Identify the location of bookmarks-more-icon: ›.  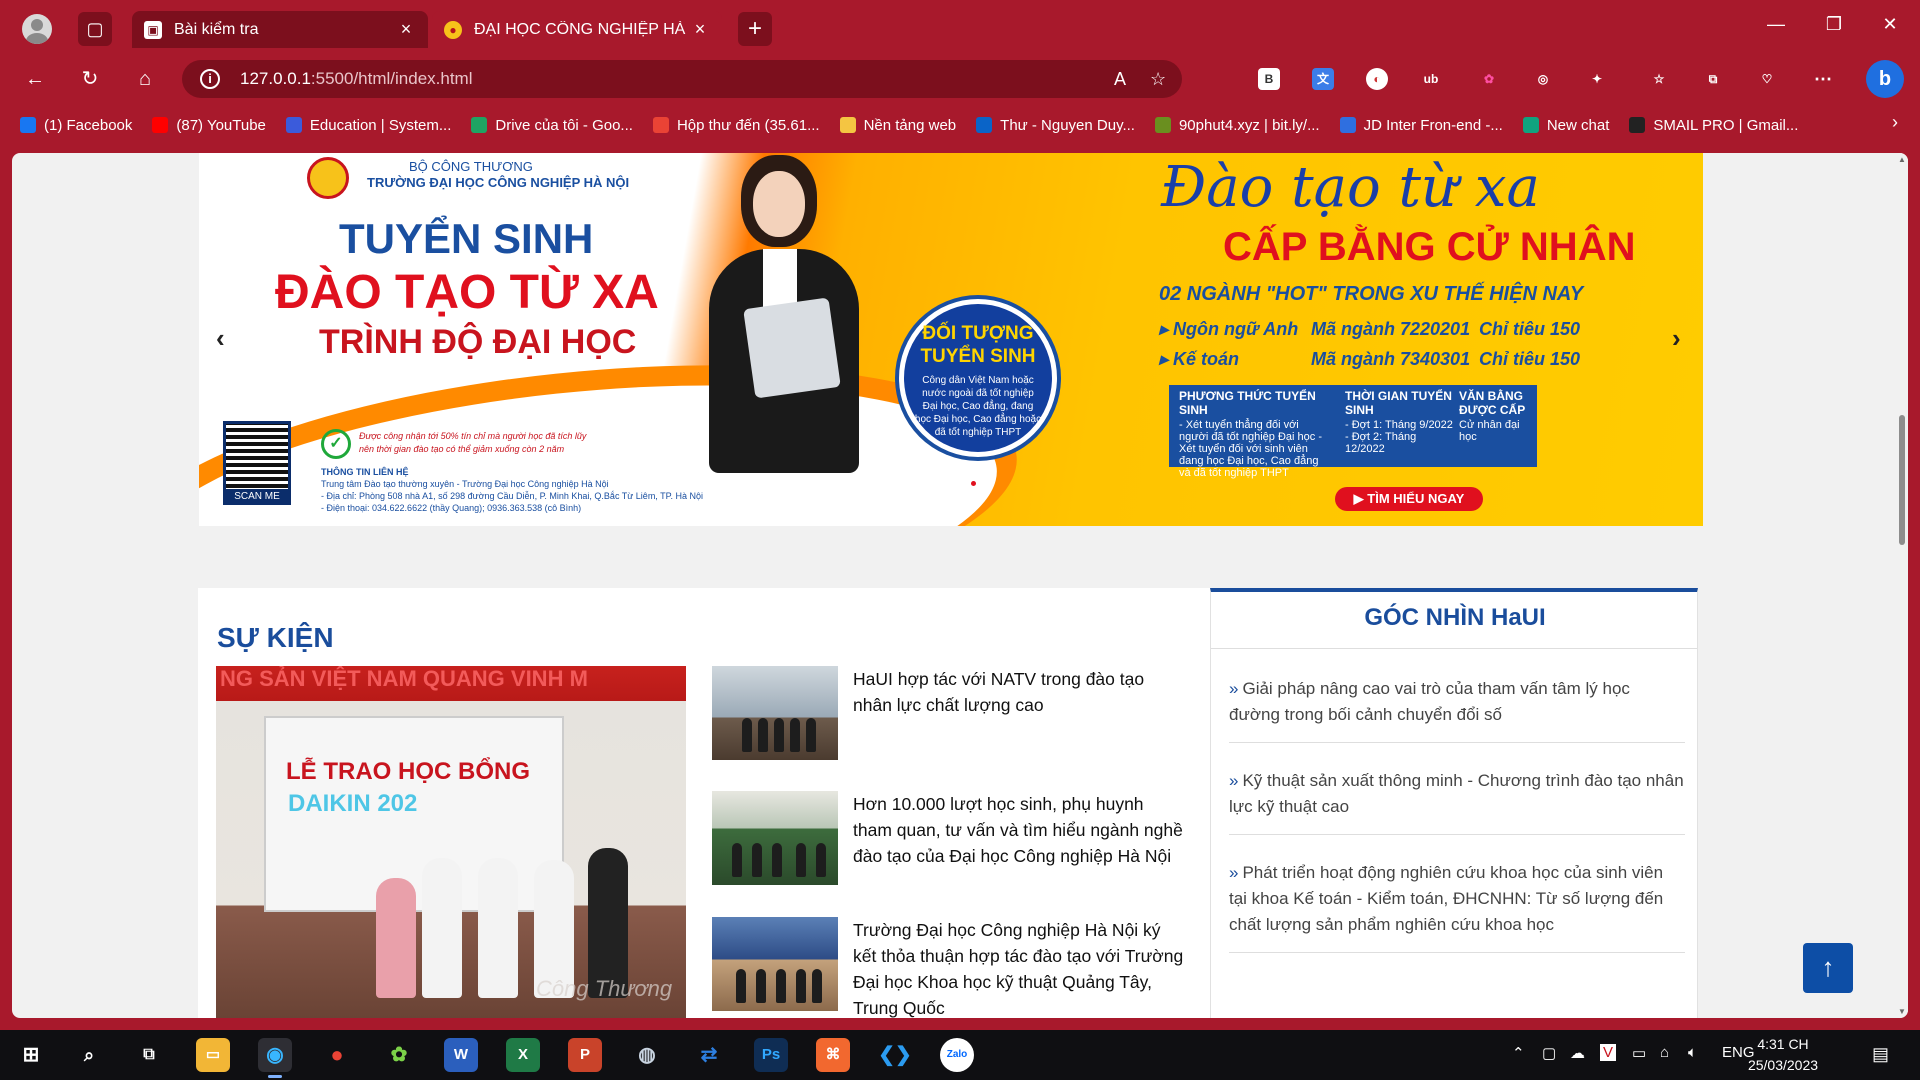
(1895, 122).